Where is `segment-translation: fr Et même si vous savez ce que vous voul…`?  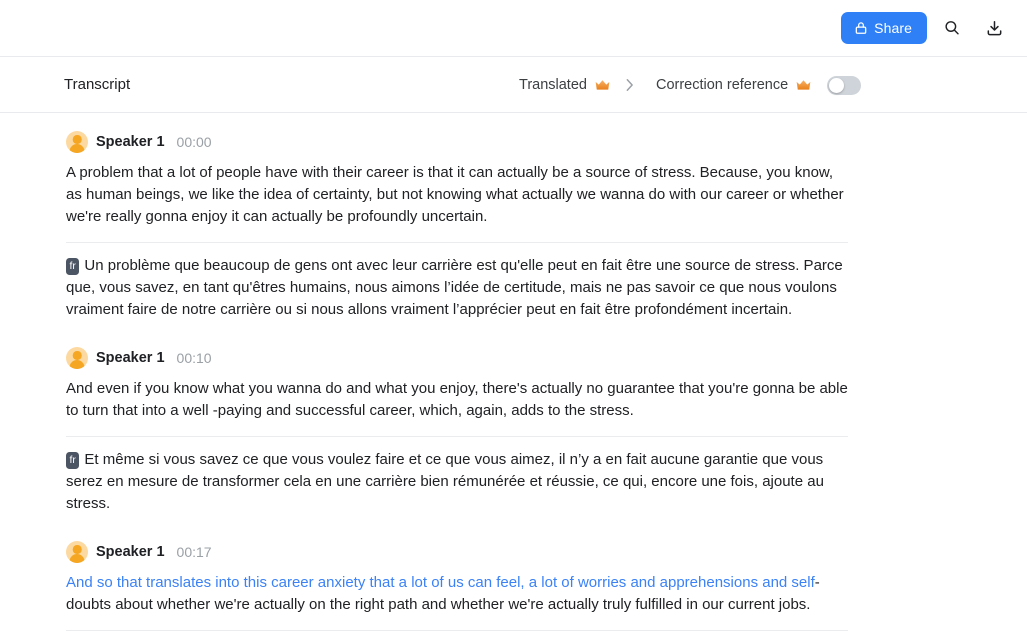 segment-translation: fr Et même si vous savez ce que vous voul… is located at coordinates (457, 484).